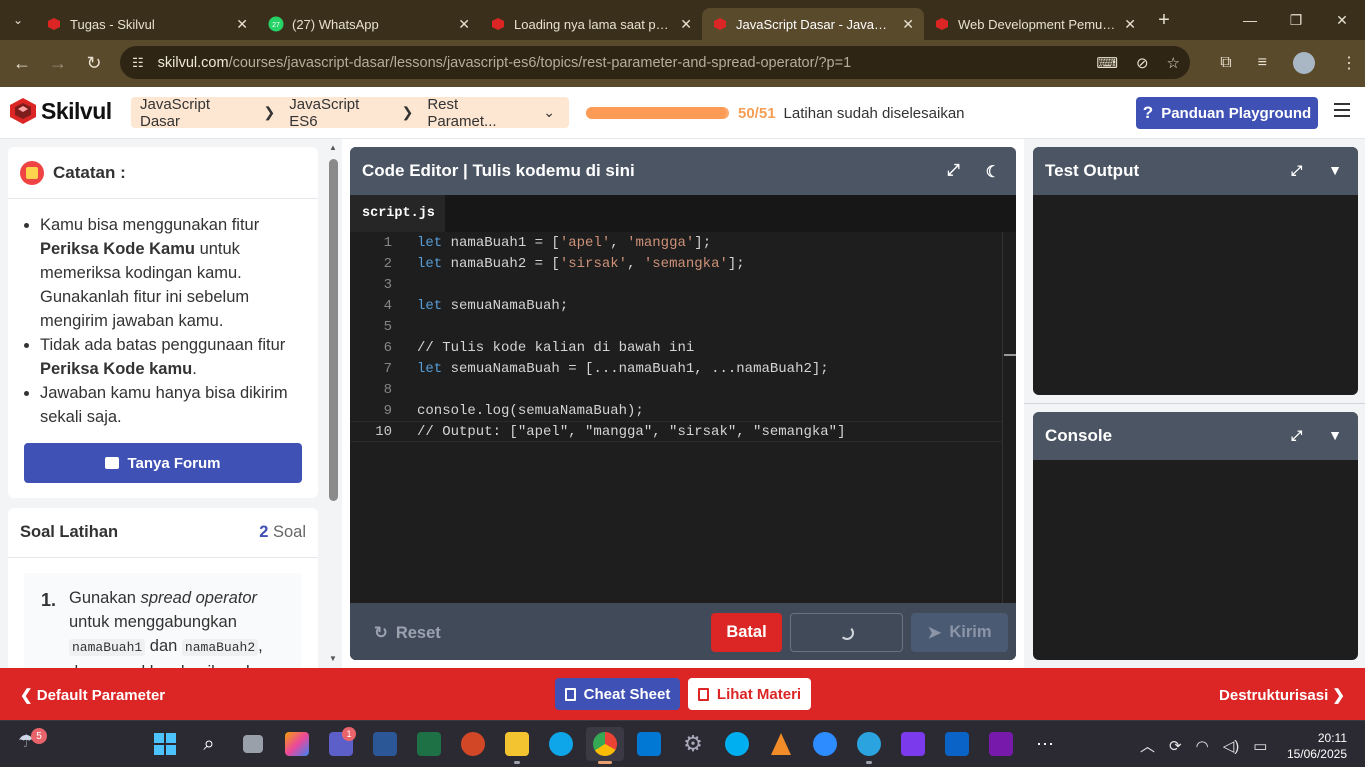 The width and height of the screenshot is (1365, 767). I want to click on minimize-icon: —, so click(1250, 20).